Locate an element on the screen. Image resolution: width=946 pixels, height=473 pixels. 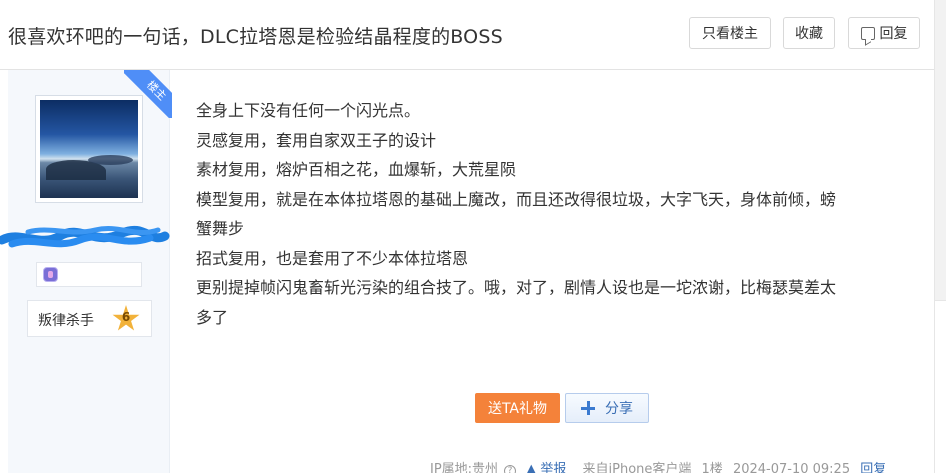
floor-number: 1楼 is located at coordinates (712, 467).